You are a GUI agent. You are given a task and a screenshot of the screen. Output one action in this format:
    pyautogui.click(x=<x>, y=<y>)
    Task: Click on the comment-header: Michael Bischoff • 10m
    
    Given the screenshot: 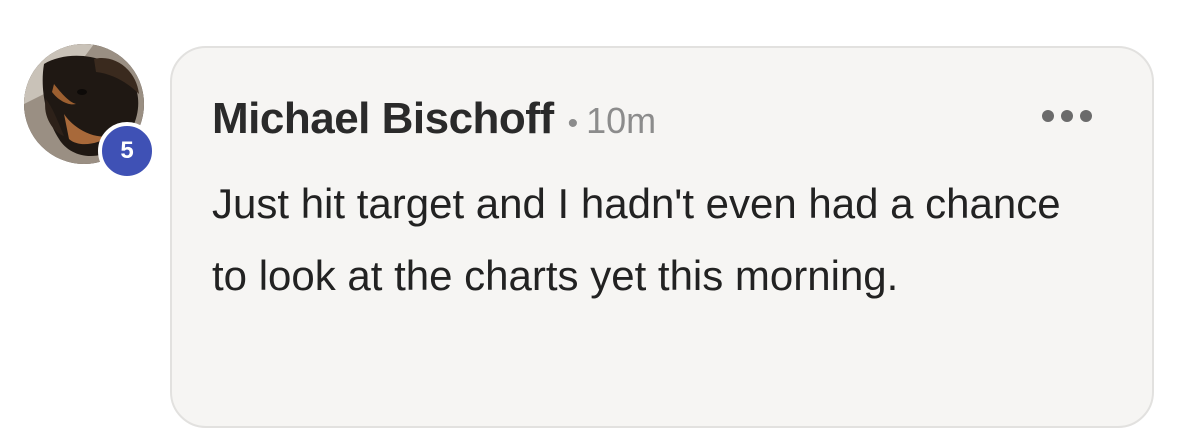 What is the action you would take?
    pyautogui.click(x=434, y=119)
    